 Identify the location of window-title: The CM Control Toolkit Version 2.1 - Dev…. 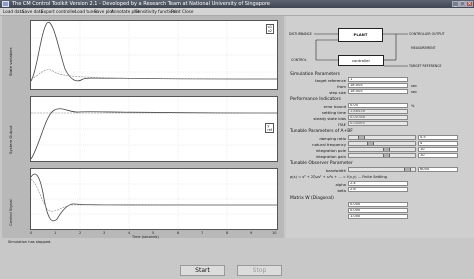
(141, 4).